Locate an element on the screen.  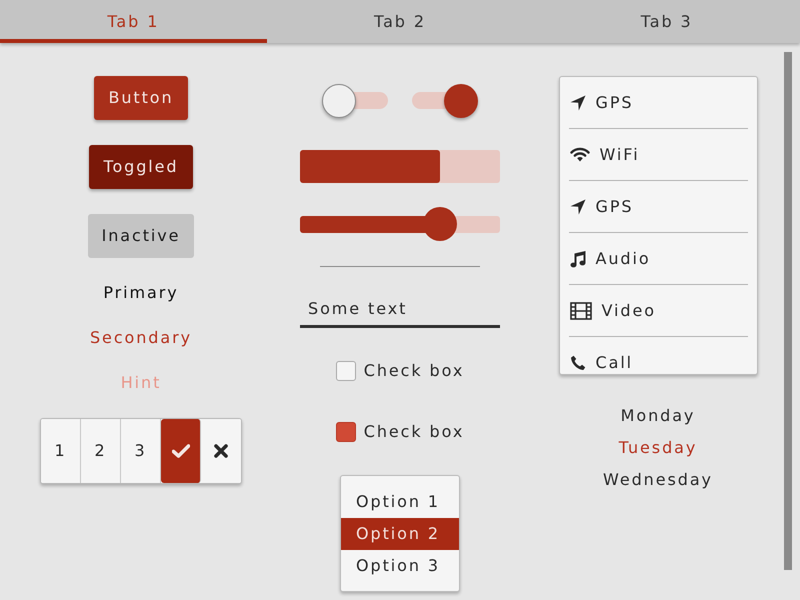
text-field: Some text is located at coordinates (400, 310).